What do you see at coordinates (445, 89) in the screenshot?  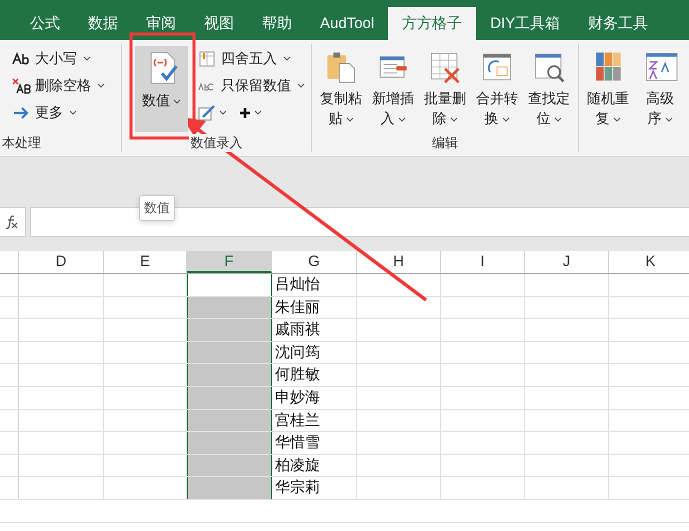 I see `ribbon-button: 批量删 除` at bounding box center [445, 89].